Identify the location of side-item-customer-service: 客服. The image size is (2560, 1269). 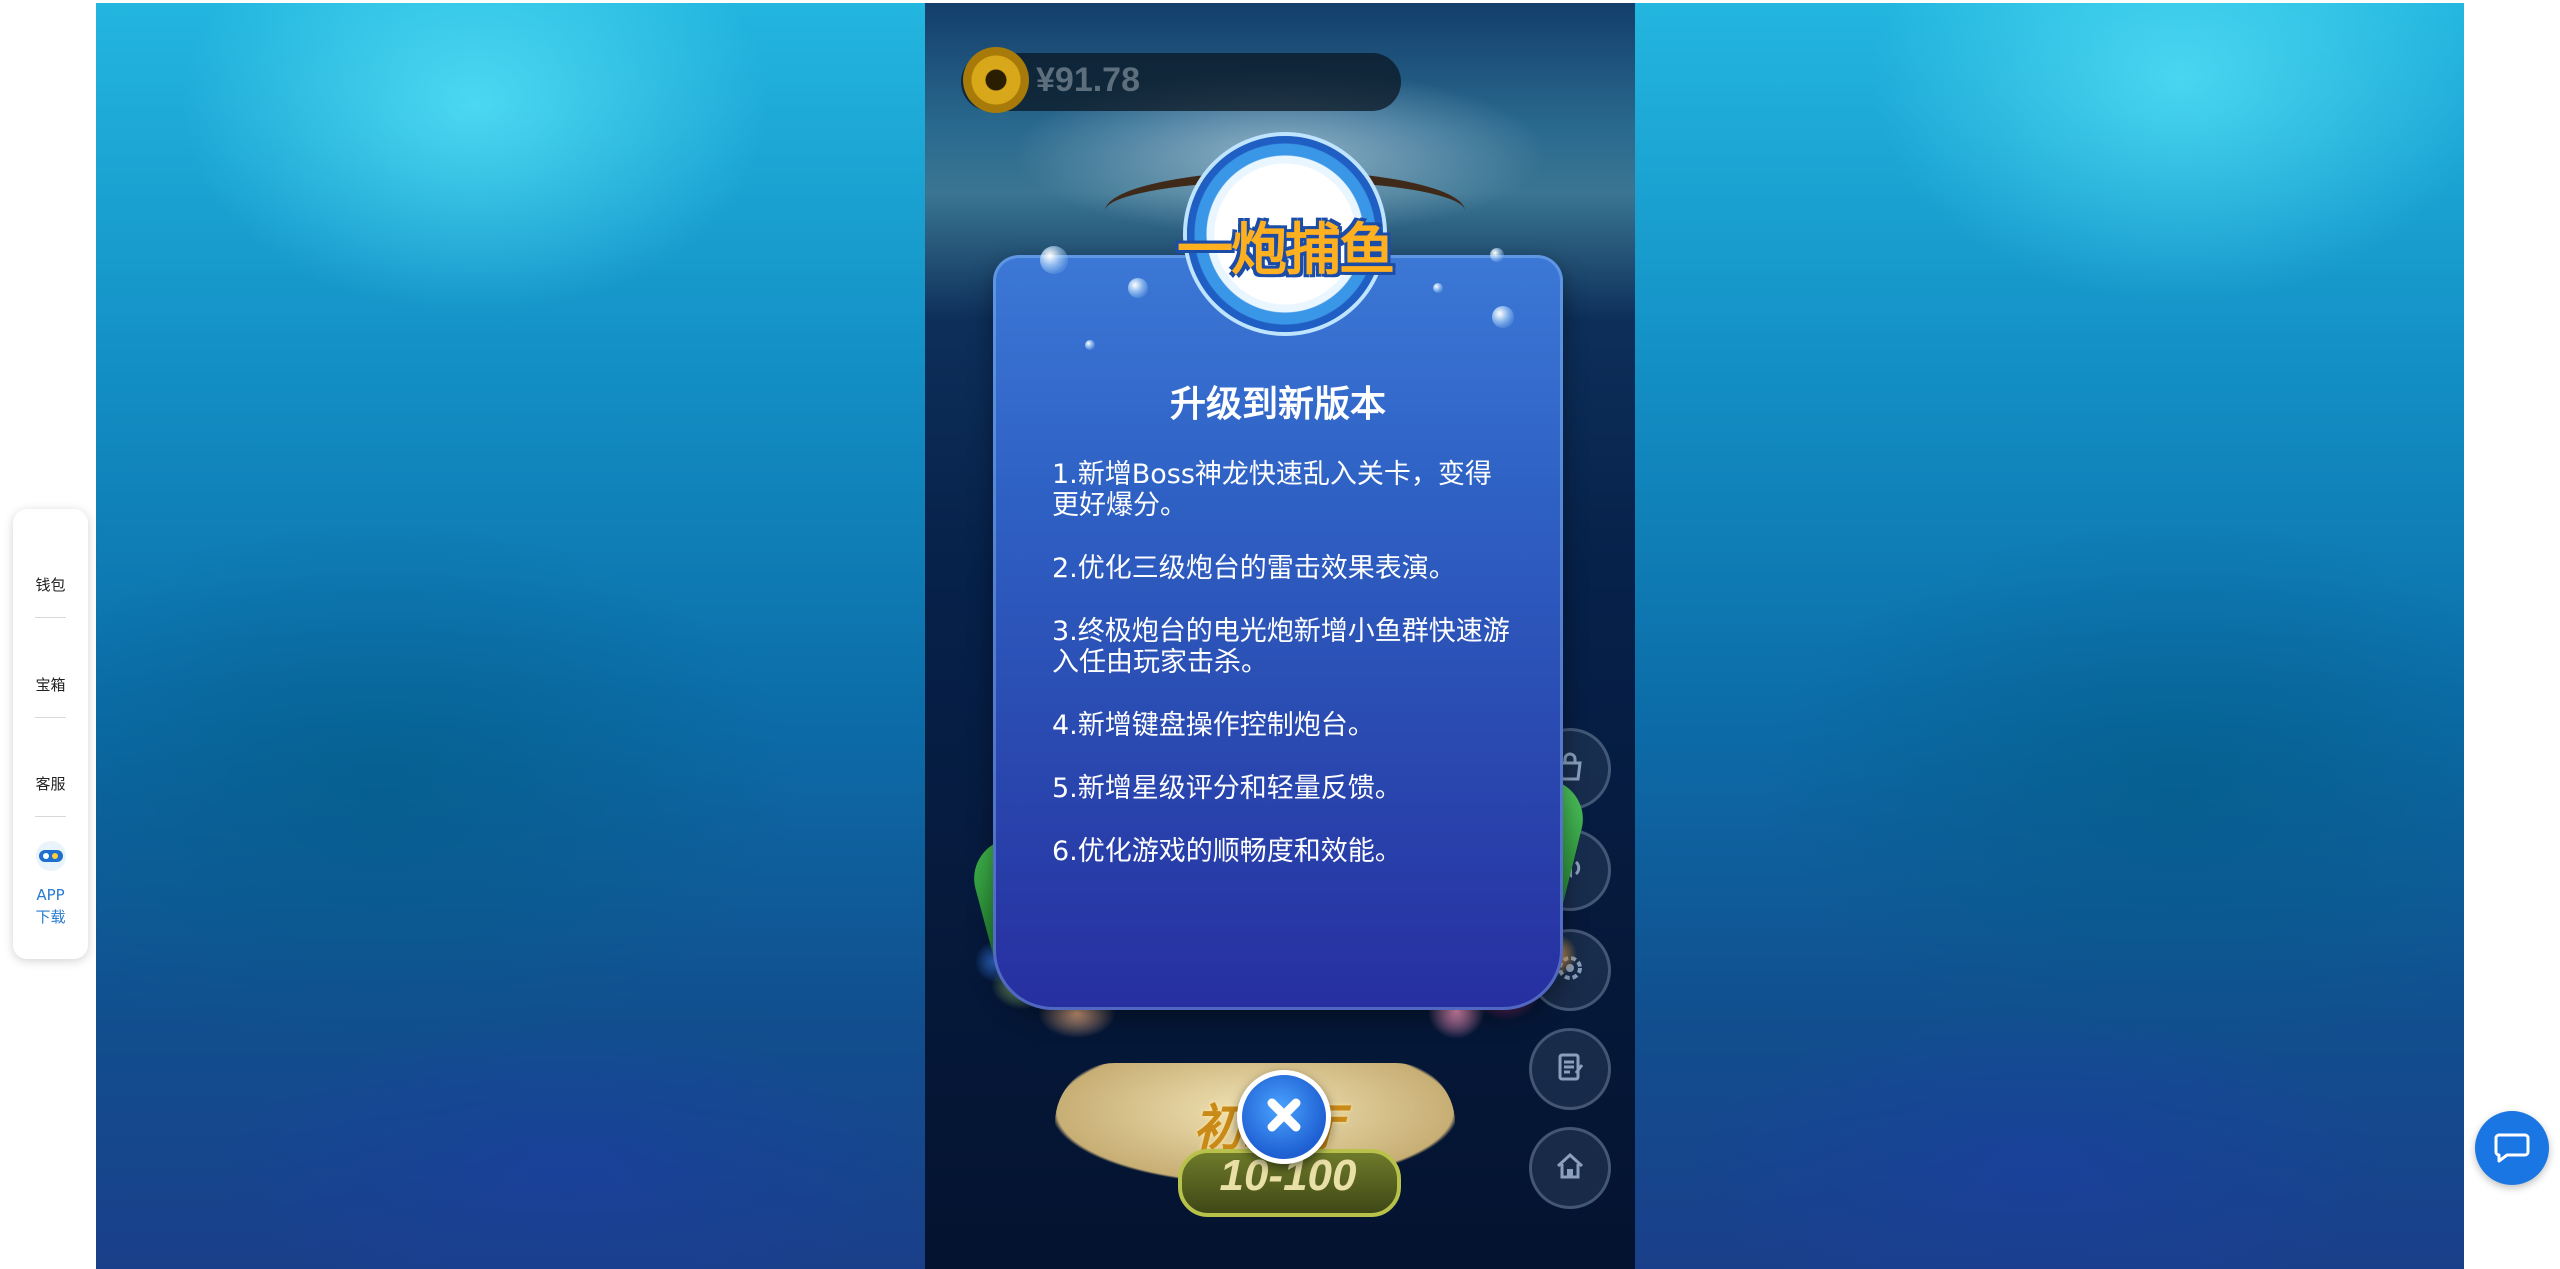
(50, 784).